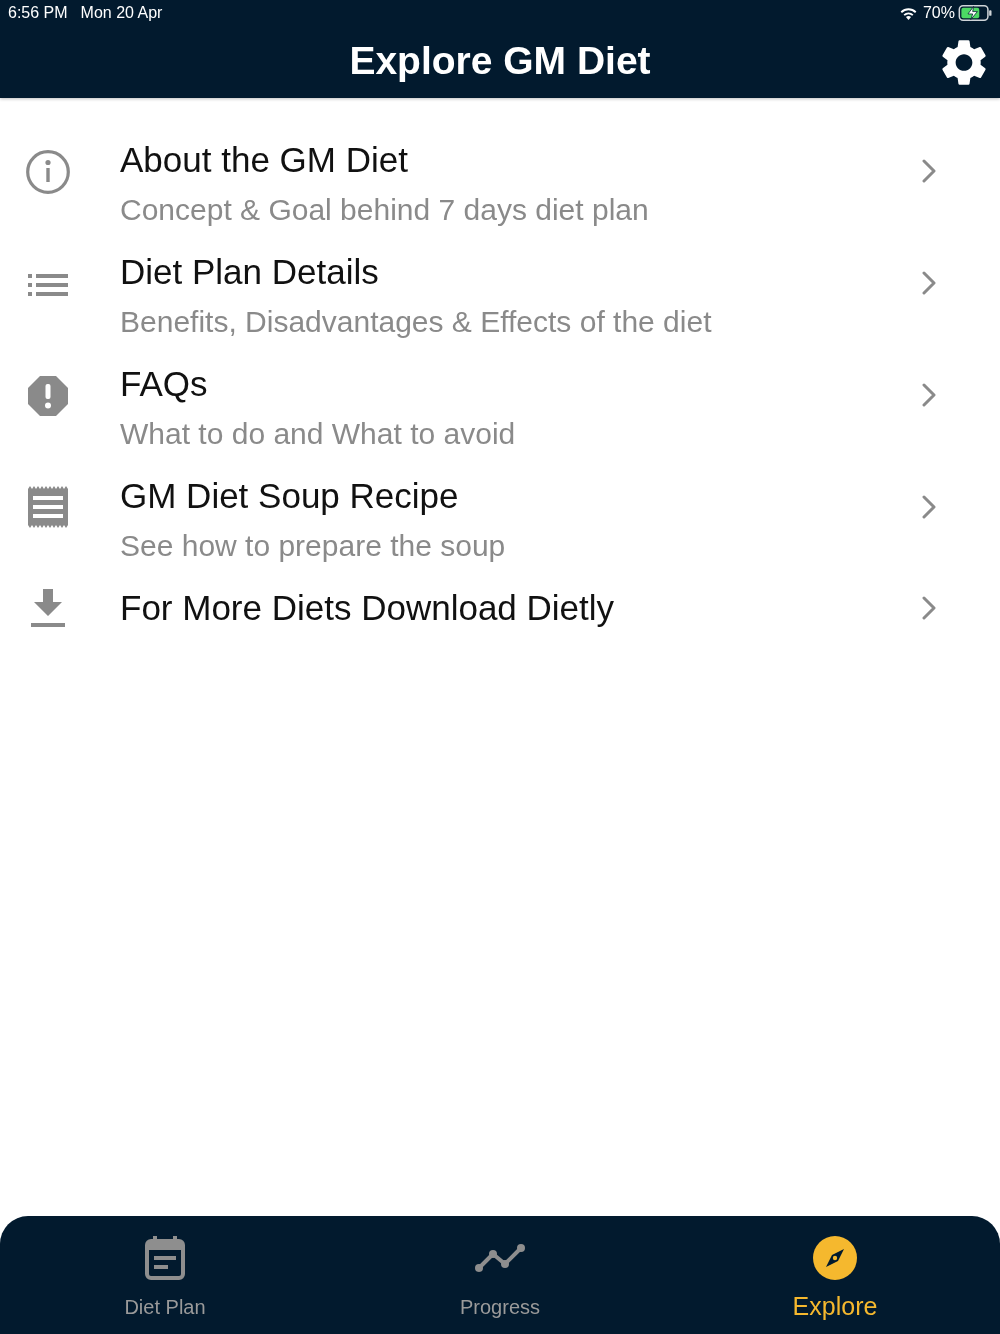 The image size is (1000, 1334). I want to click on status-time: 6:56 PM, so click(38, 13).